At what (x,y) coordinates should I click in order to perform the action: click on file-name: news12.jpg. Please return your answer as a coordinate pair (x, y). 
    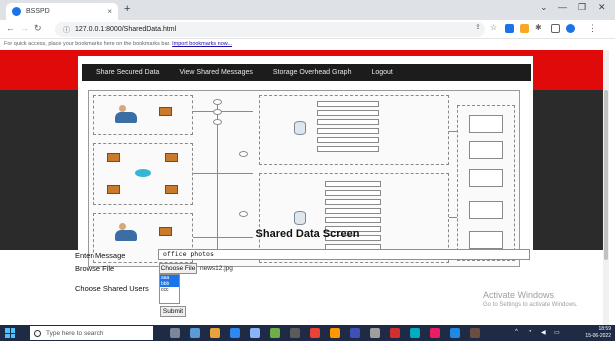
    Looking at the image, I should click on (216, 268).